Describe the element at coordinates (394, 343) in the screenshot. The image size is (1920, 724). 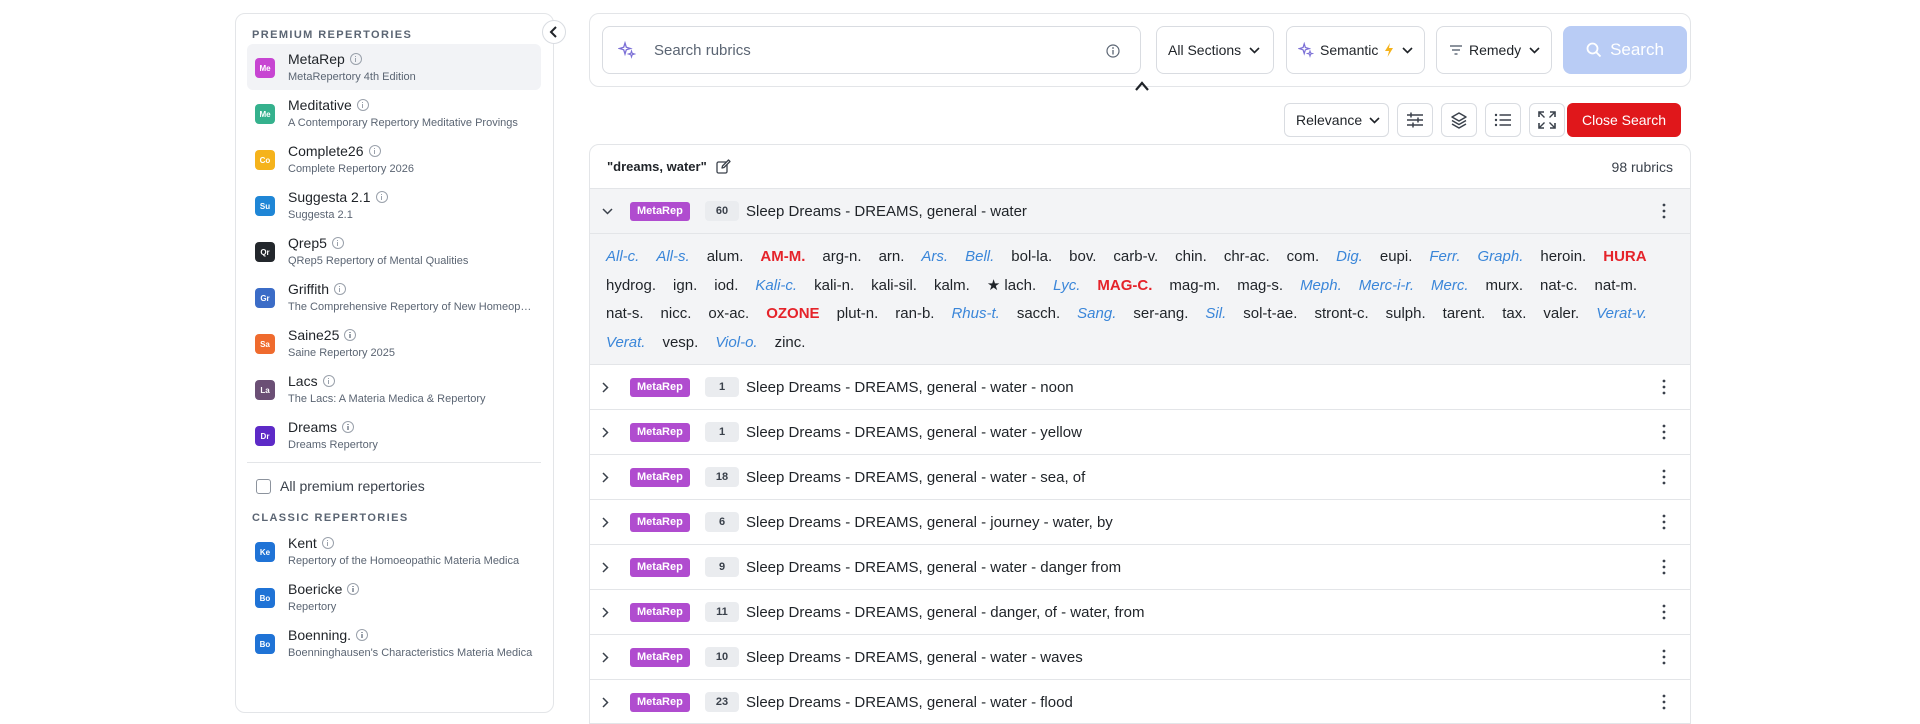
I see `repertory-item-saine25: Sa Saine25 Saine Repertory 2025` at that location.